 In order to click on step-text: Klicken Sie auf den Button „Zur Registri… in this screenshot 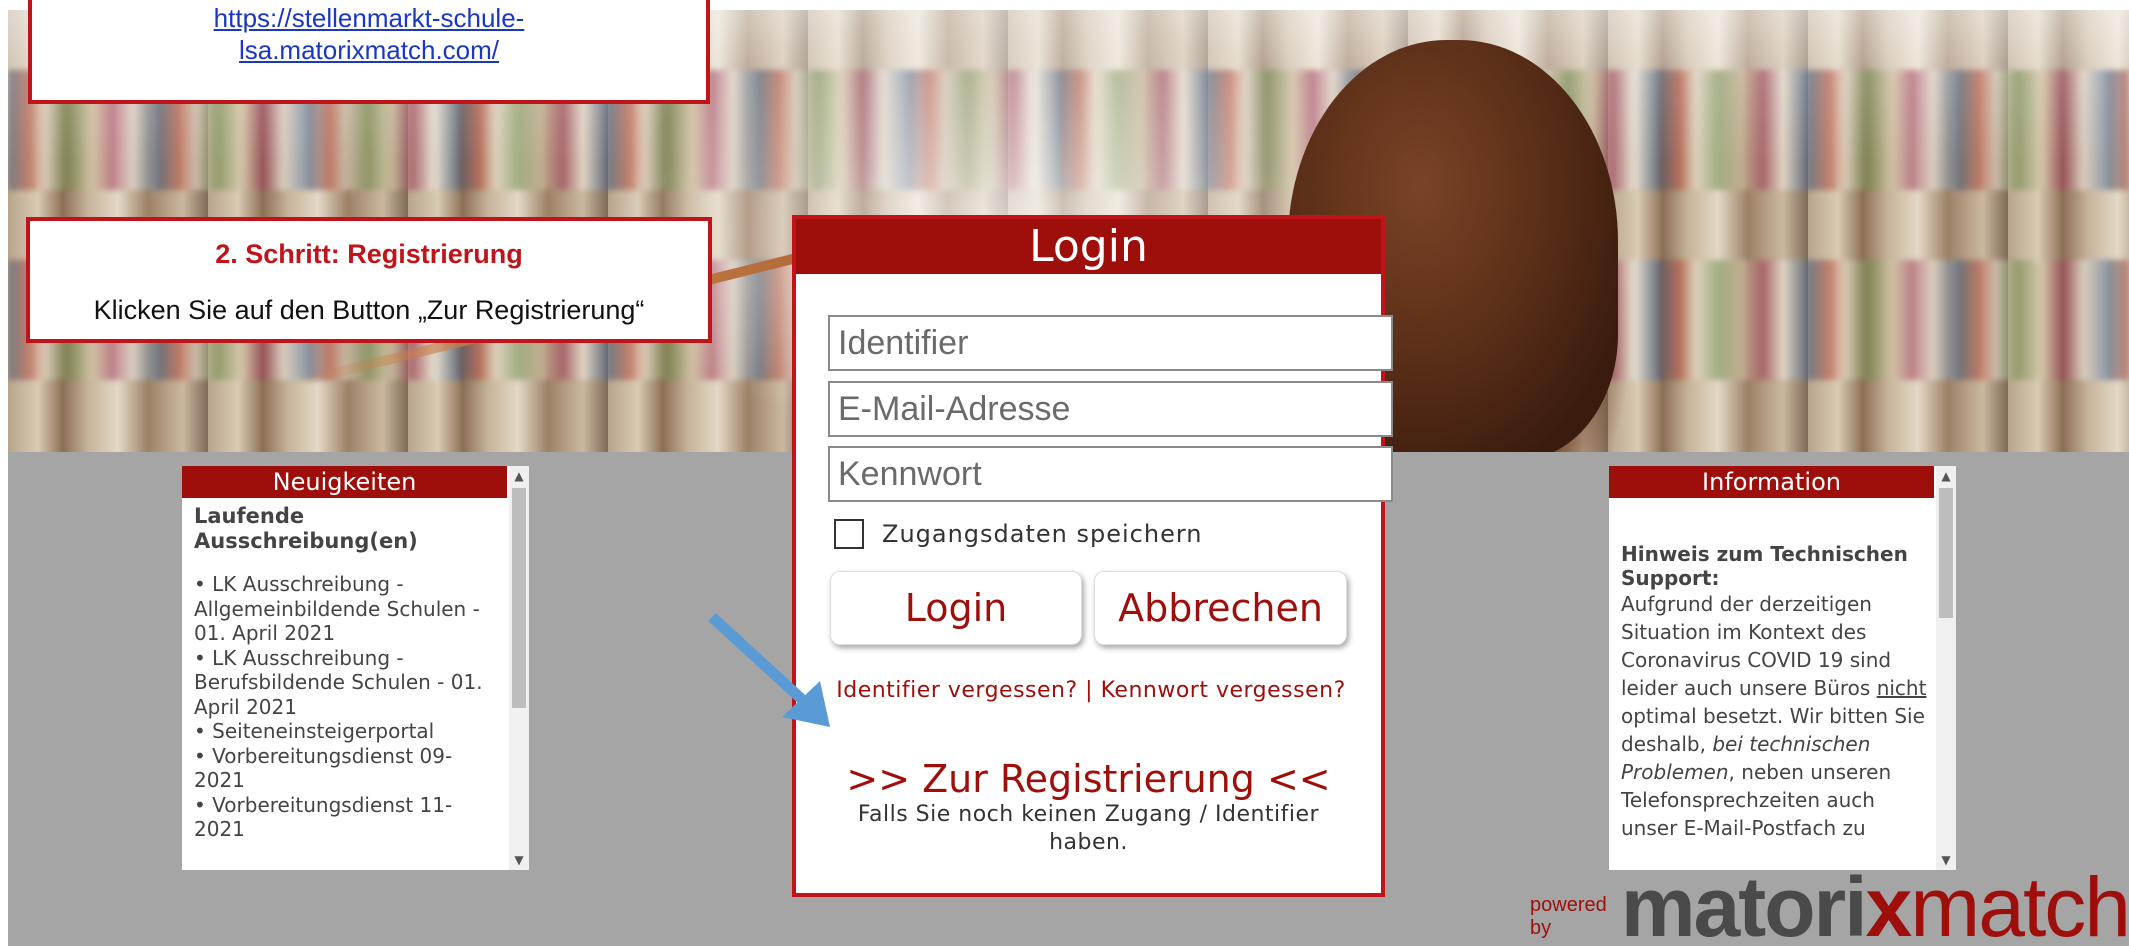, I will do `click(369, 310)`.